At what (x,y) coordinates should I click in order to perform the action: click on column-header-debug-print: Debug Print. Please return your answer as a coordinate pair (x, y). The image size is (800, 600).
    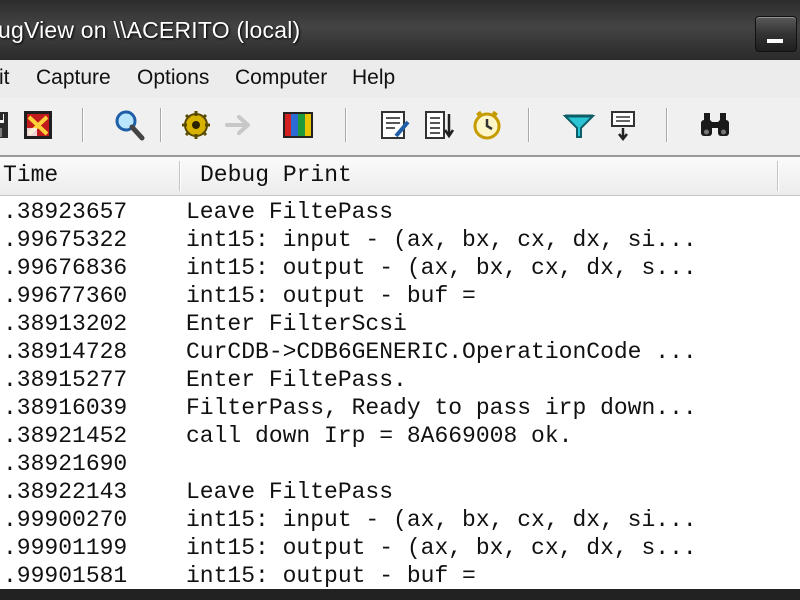
    Looking at the image, I should click on (276, 175).